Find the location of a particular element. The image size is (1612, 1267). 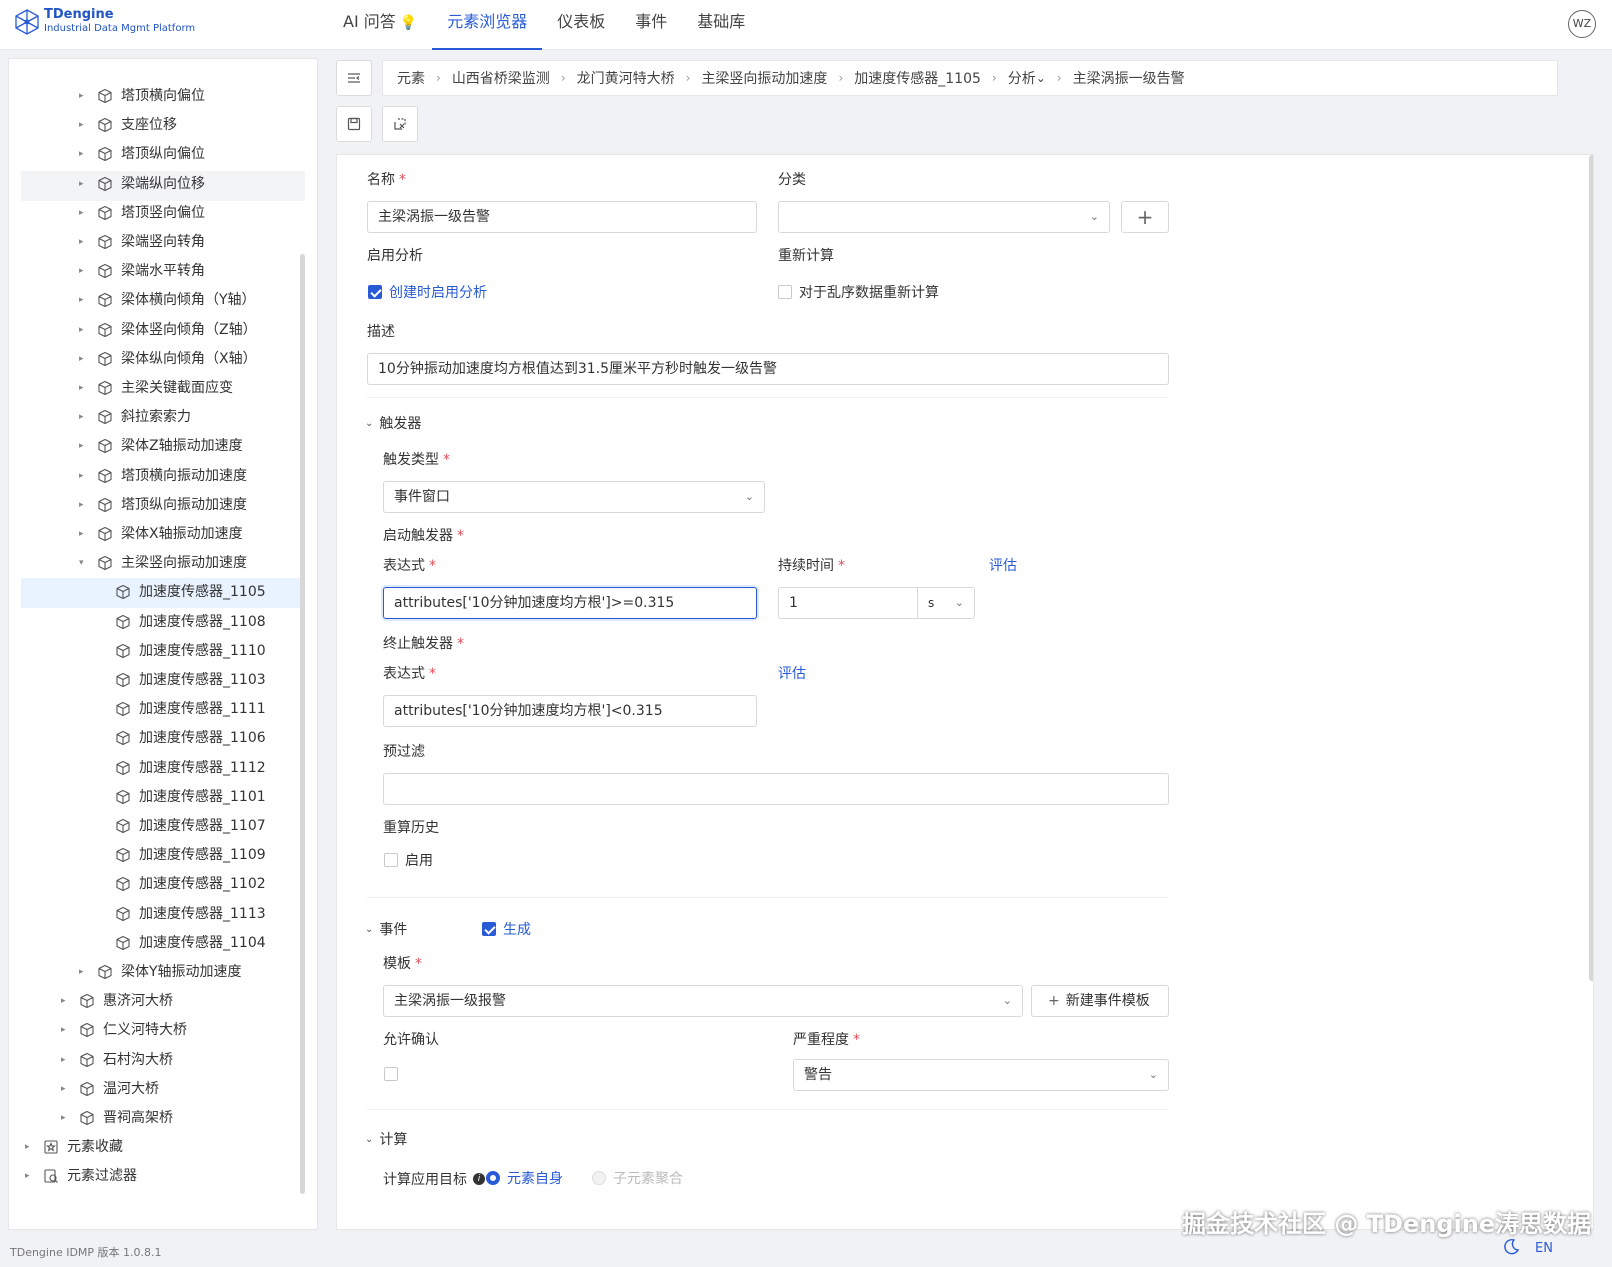

nav-dashboard: 仪表板 is located at coordinates (581, 25).